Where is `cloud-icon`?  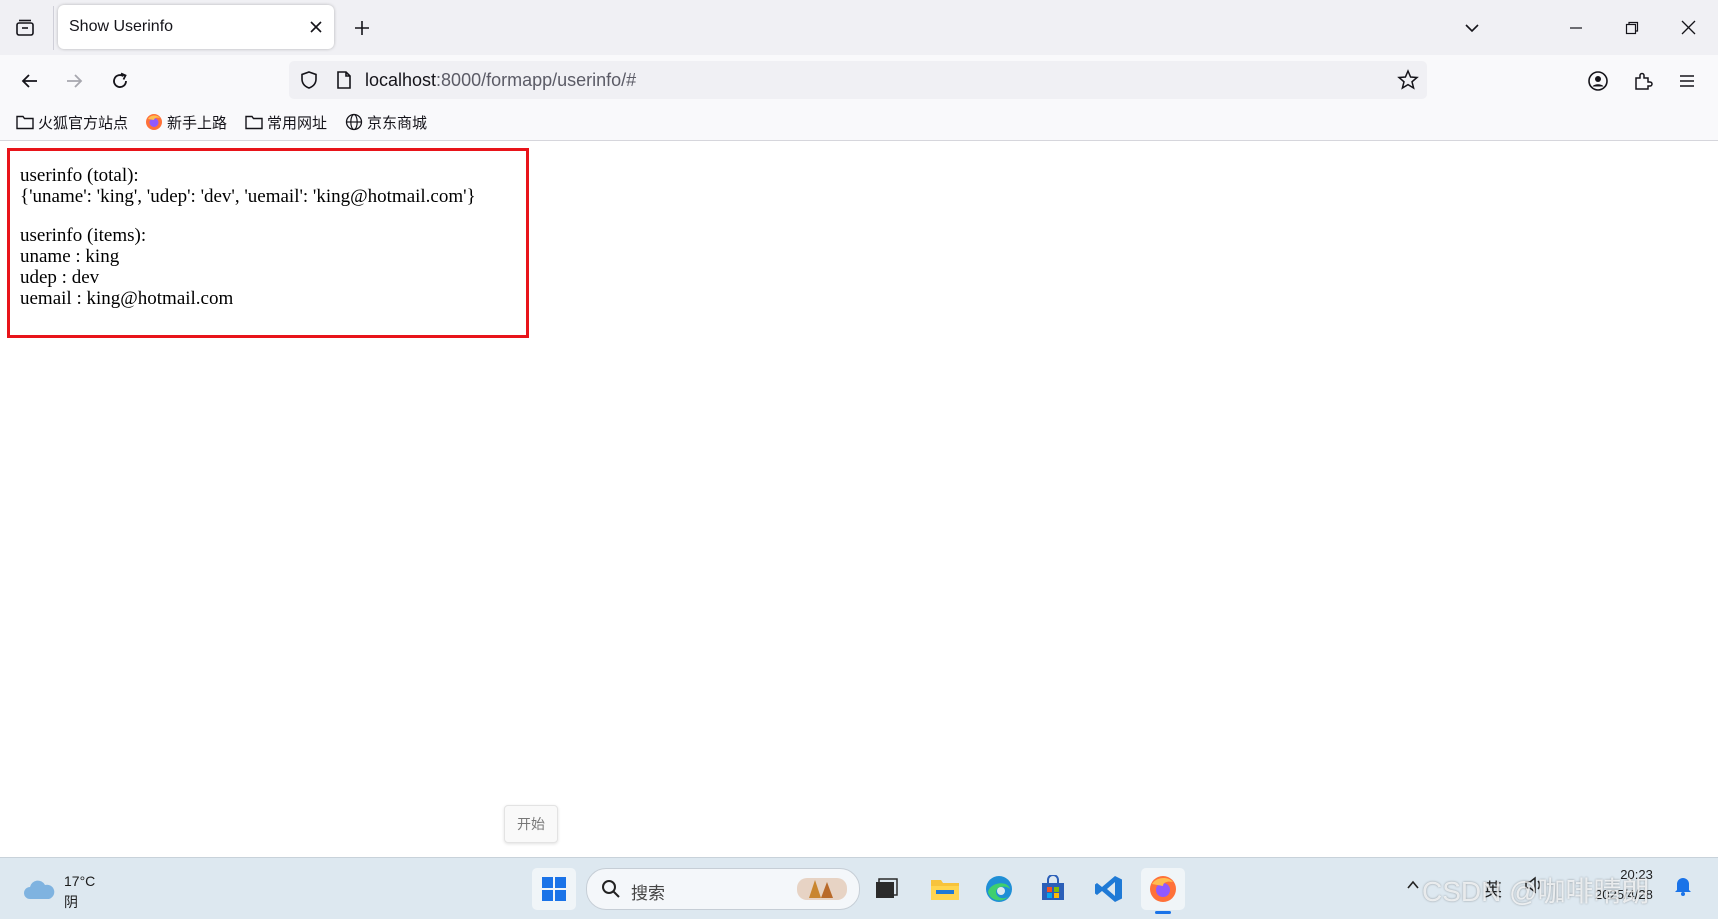 cloud-icon is located at coordinates (39, 889).